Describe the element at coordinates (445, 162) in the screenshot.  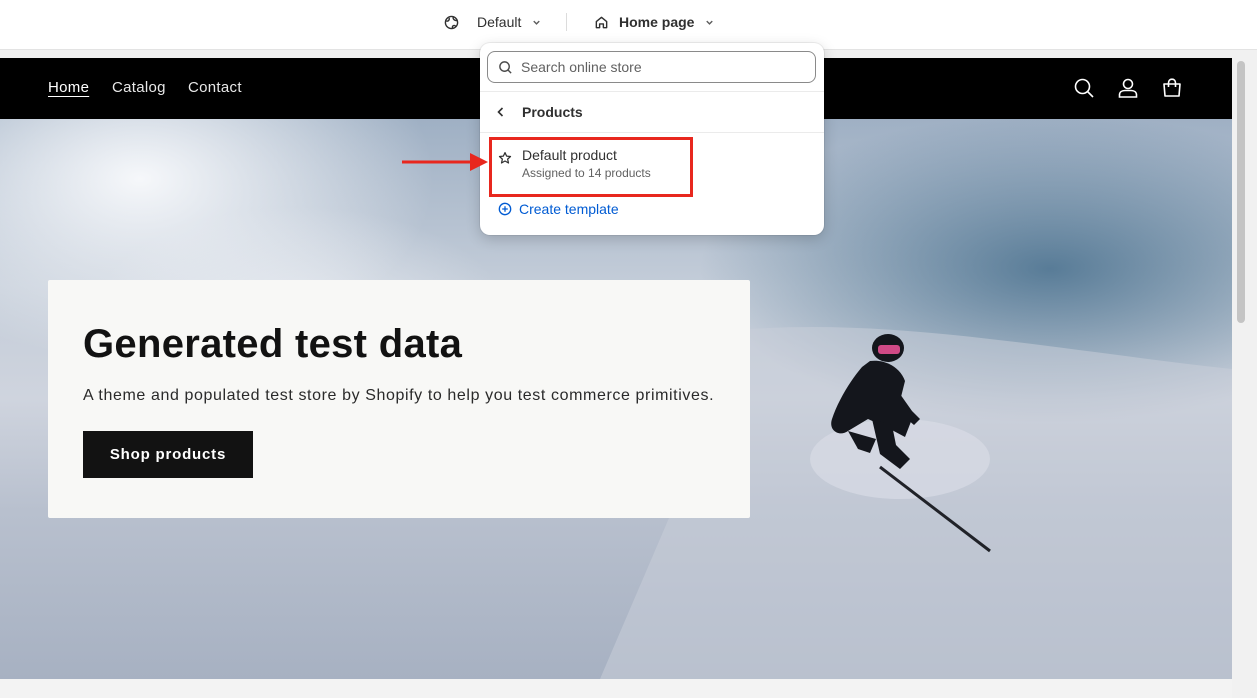
I see `annotation-arrow` at that location.